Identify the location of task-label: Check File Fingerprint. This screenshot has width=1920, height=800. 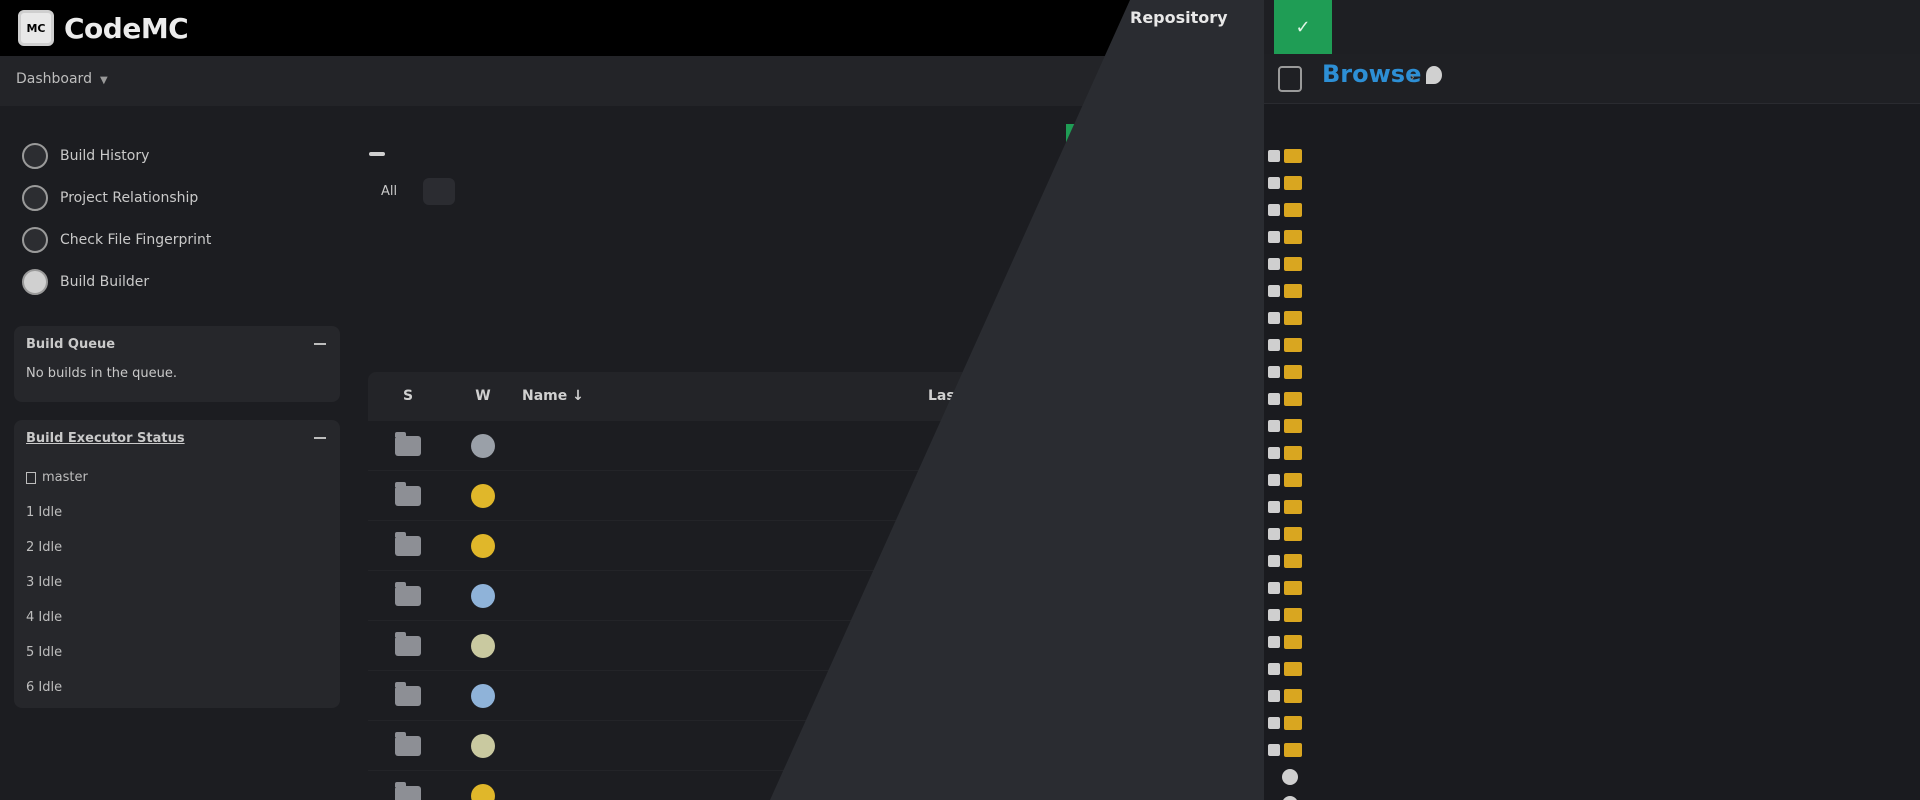
(136, 240).